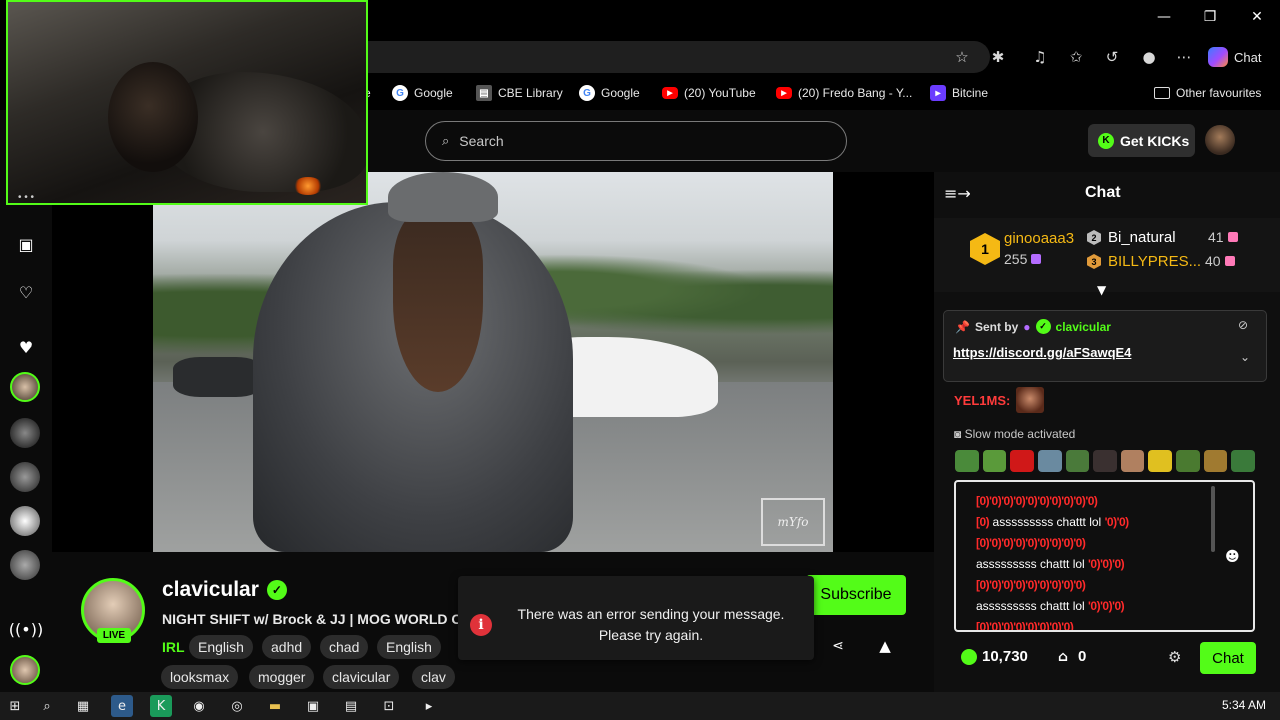 The image size is (1280, 720). I want to click on chevron-down-icon: ⌄, so click(1245, 357).